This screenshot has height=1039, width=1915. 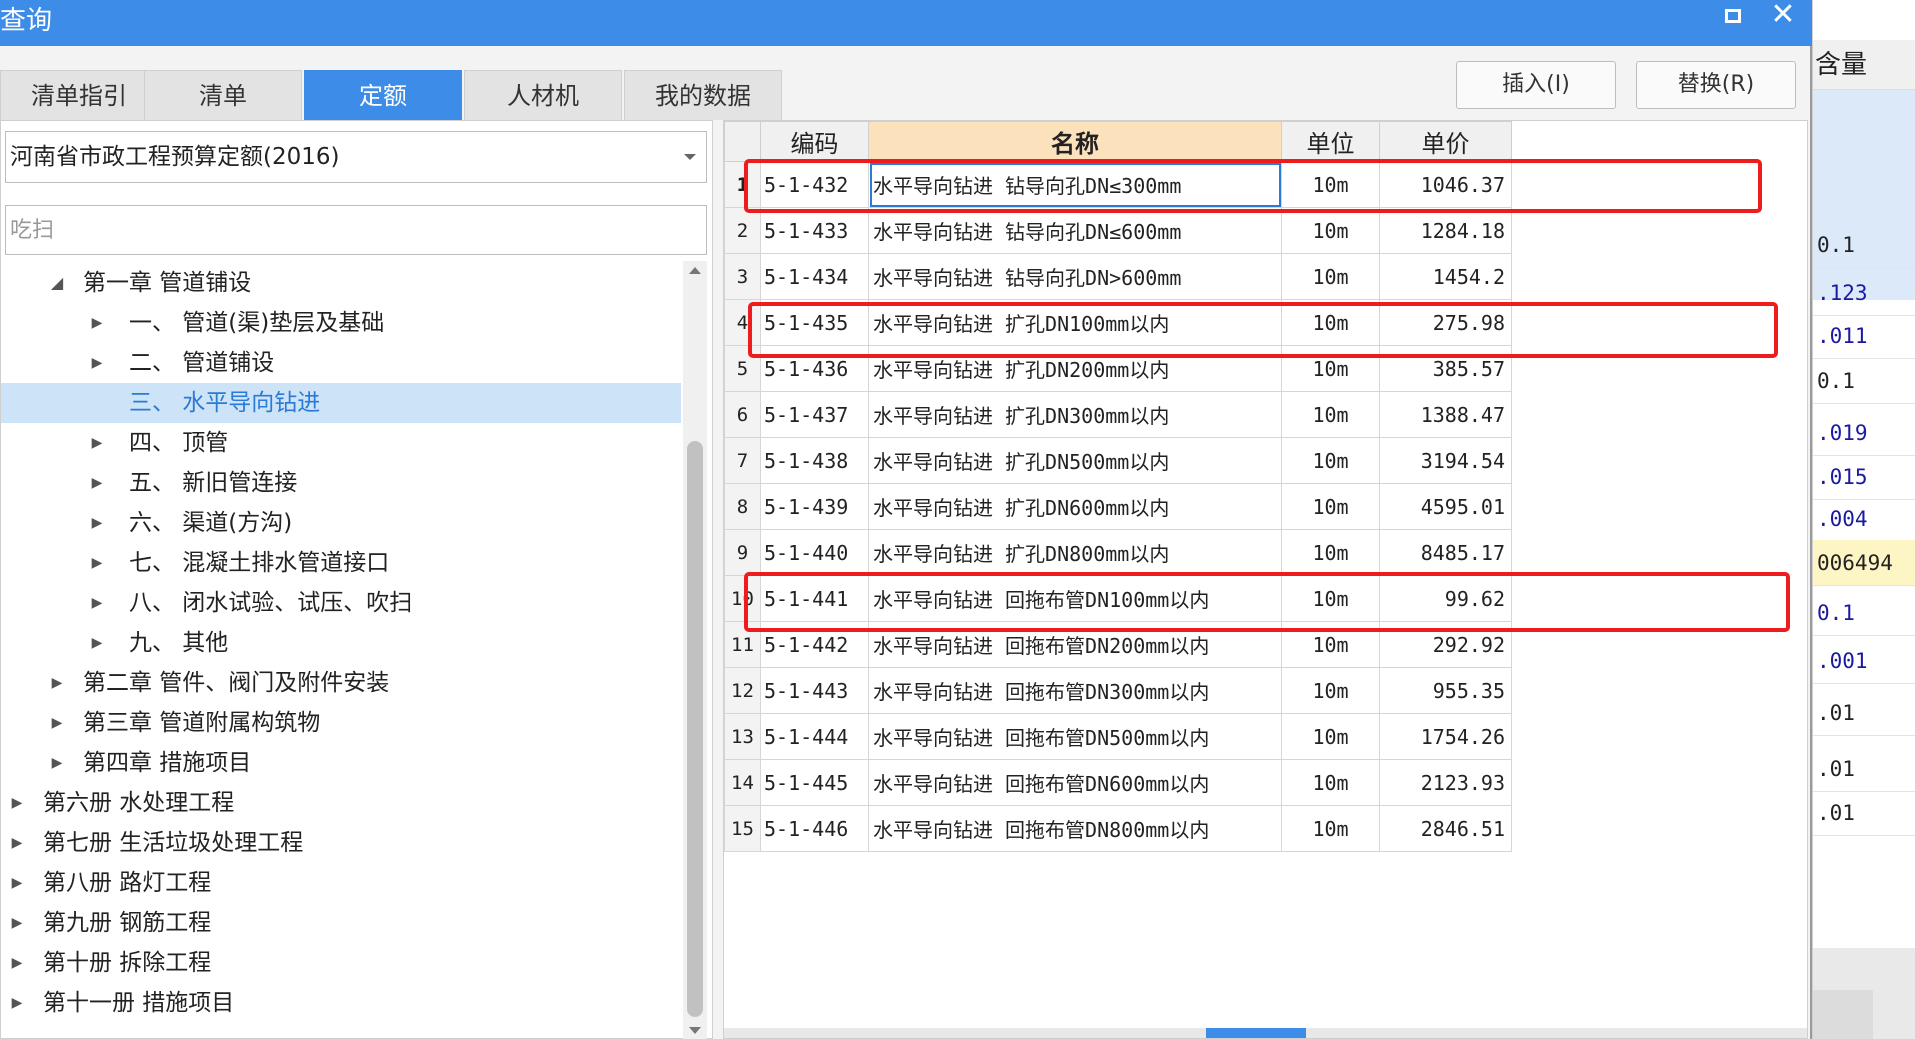 What do you see at coordinates (1445, 506) in the screenshot?
I see `price-cell: 4595.01` at bounding box center [1445, 506].